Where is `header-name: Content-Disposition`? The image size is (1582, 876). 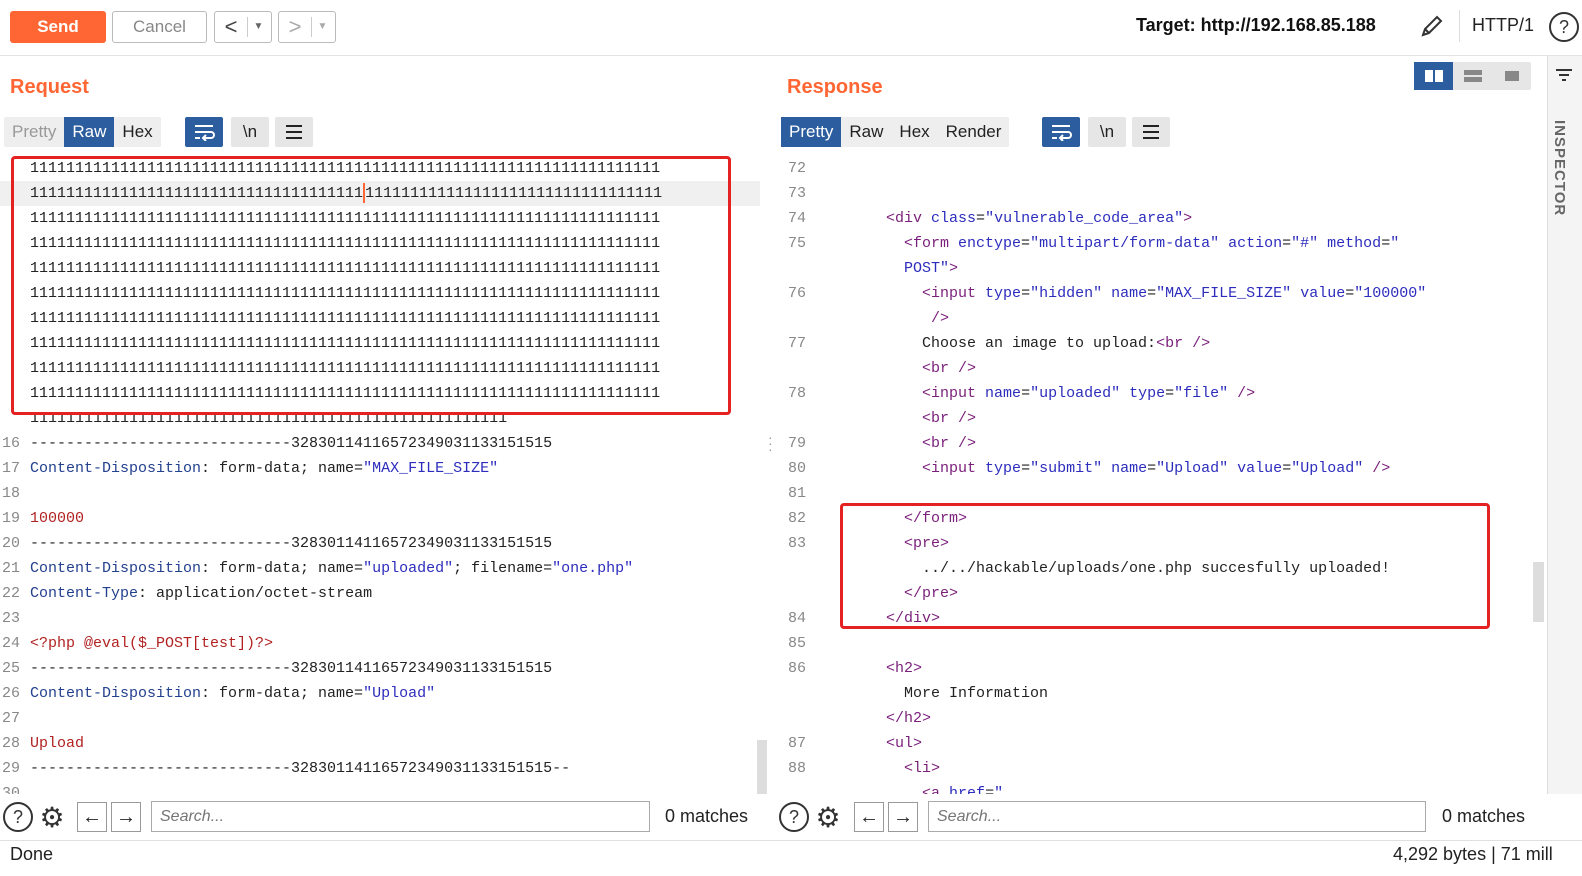
header-name: Content-Disposition is located at coordinates (116, 693).